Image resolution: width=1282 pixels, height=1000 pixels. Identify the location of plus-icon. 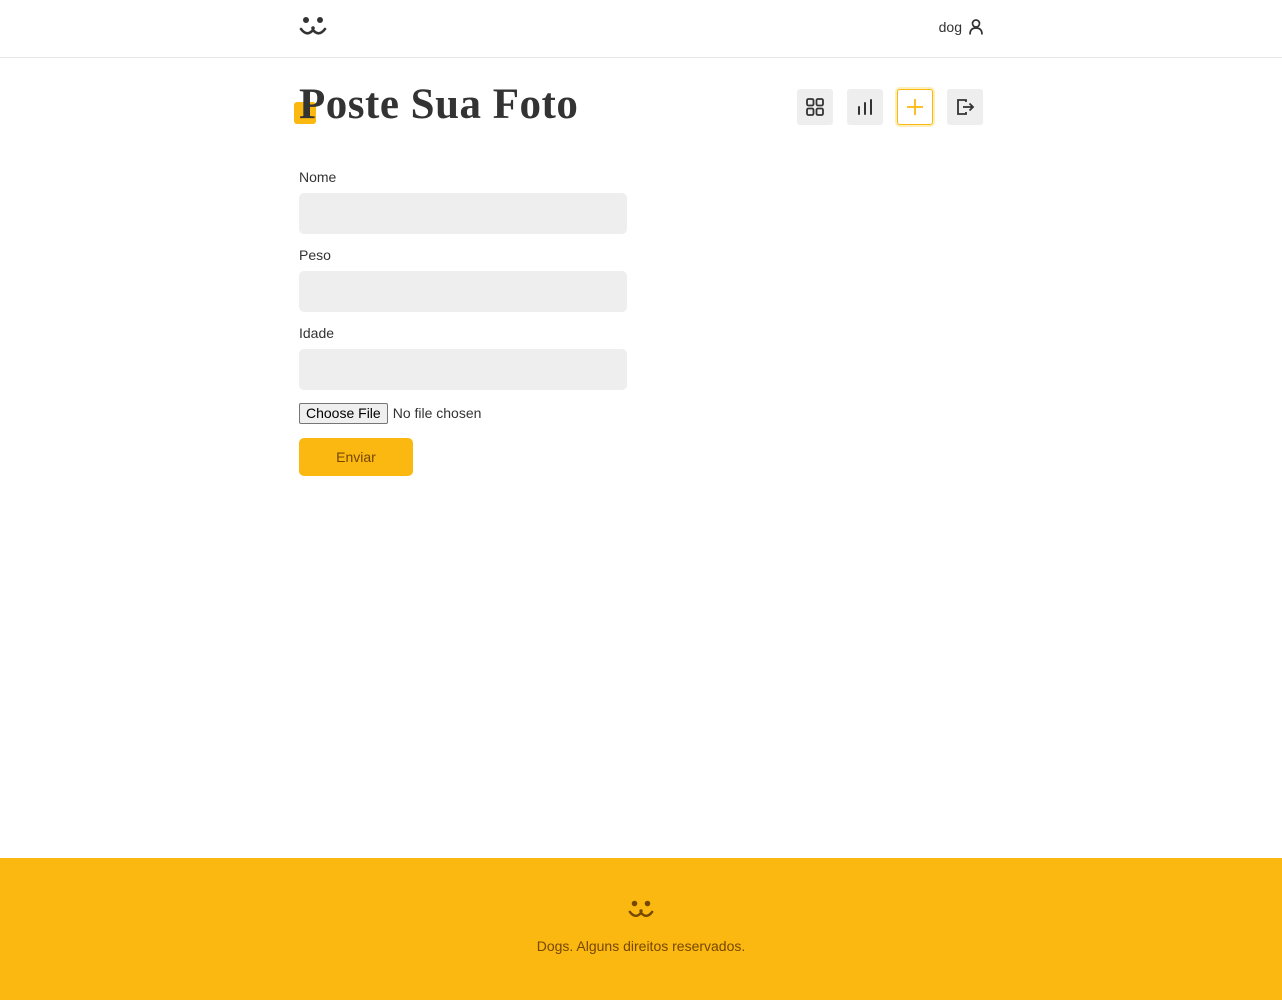
(915, 107).